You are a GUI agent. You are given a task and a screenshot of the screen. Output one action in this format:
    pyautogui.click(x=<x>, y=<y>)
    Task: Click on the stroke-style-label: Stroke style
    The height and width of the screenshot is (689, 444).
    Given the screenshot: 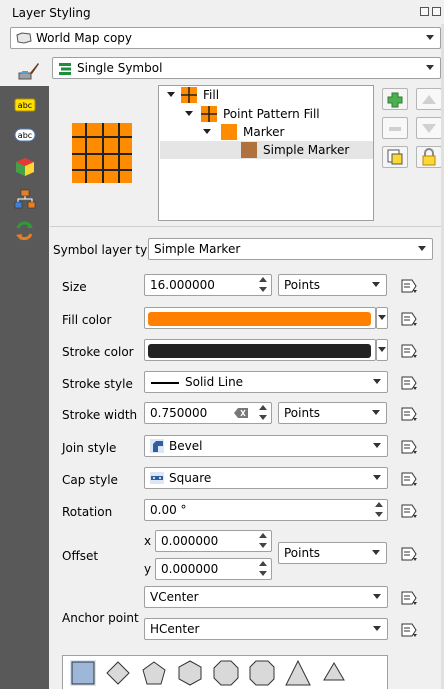 What is the action you would take?
    pyautogui.click(x=97, y=384)
    